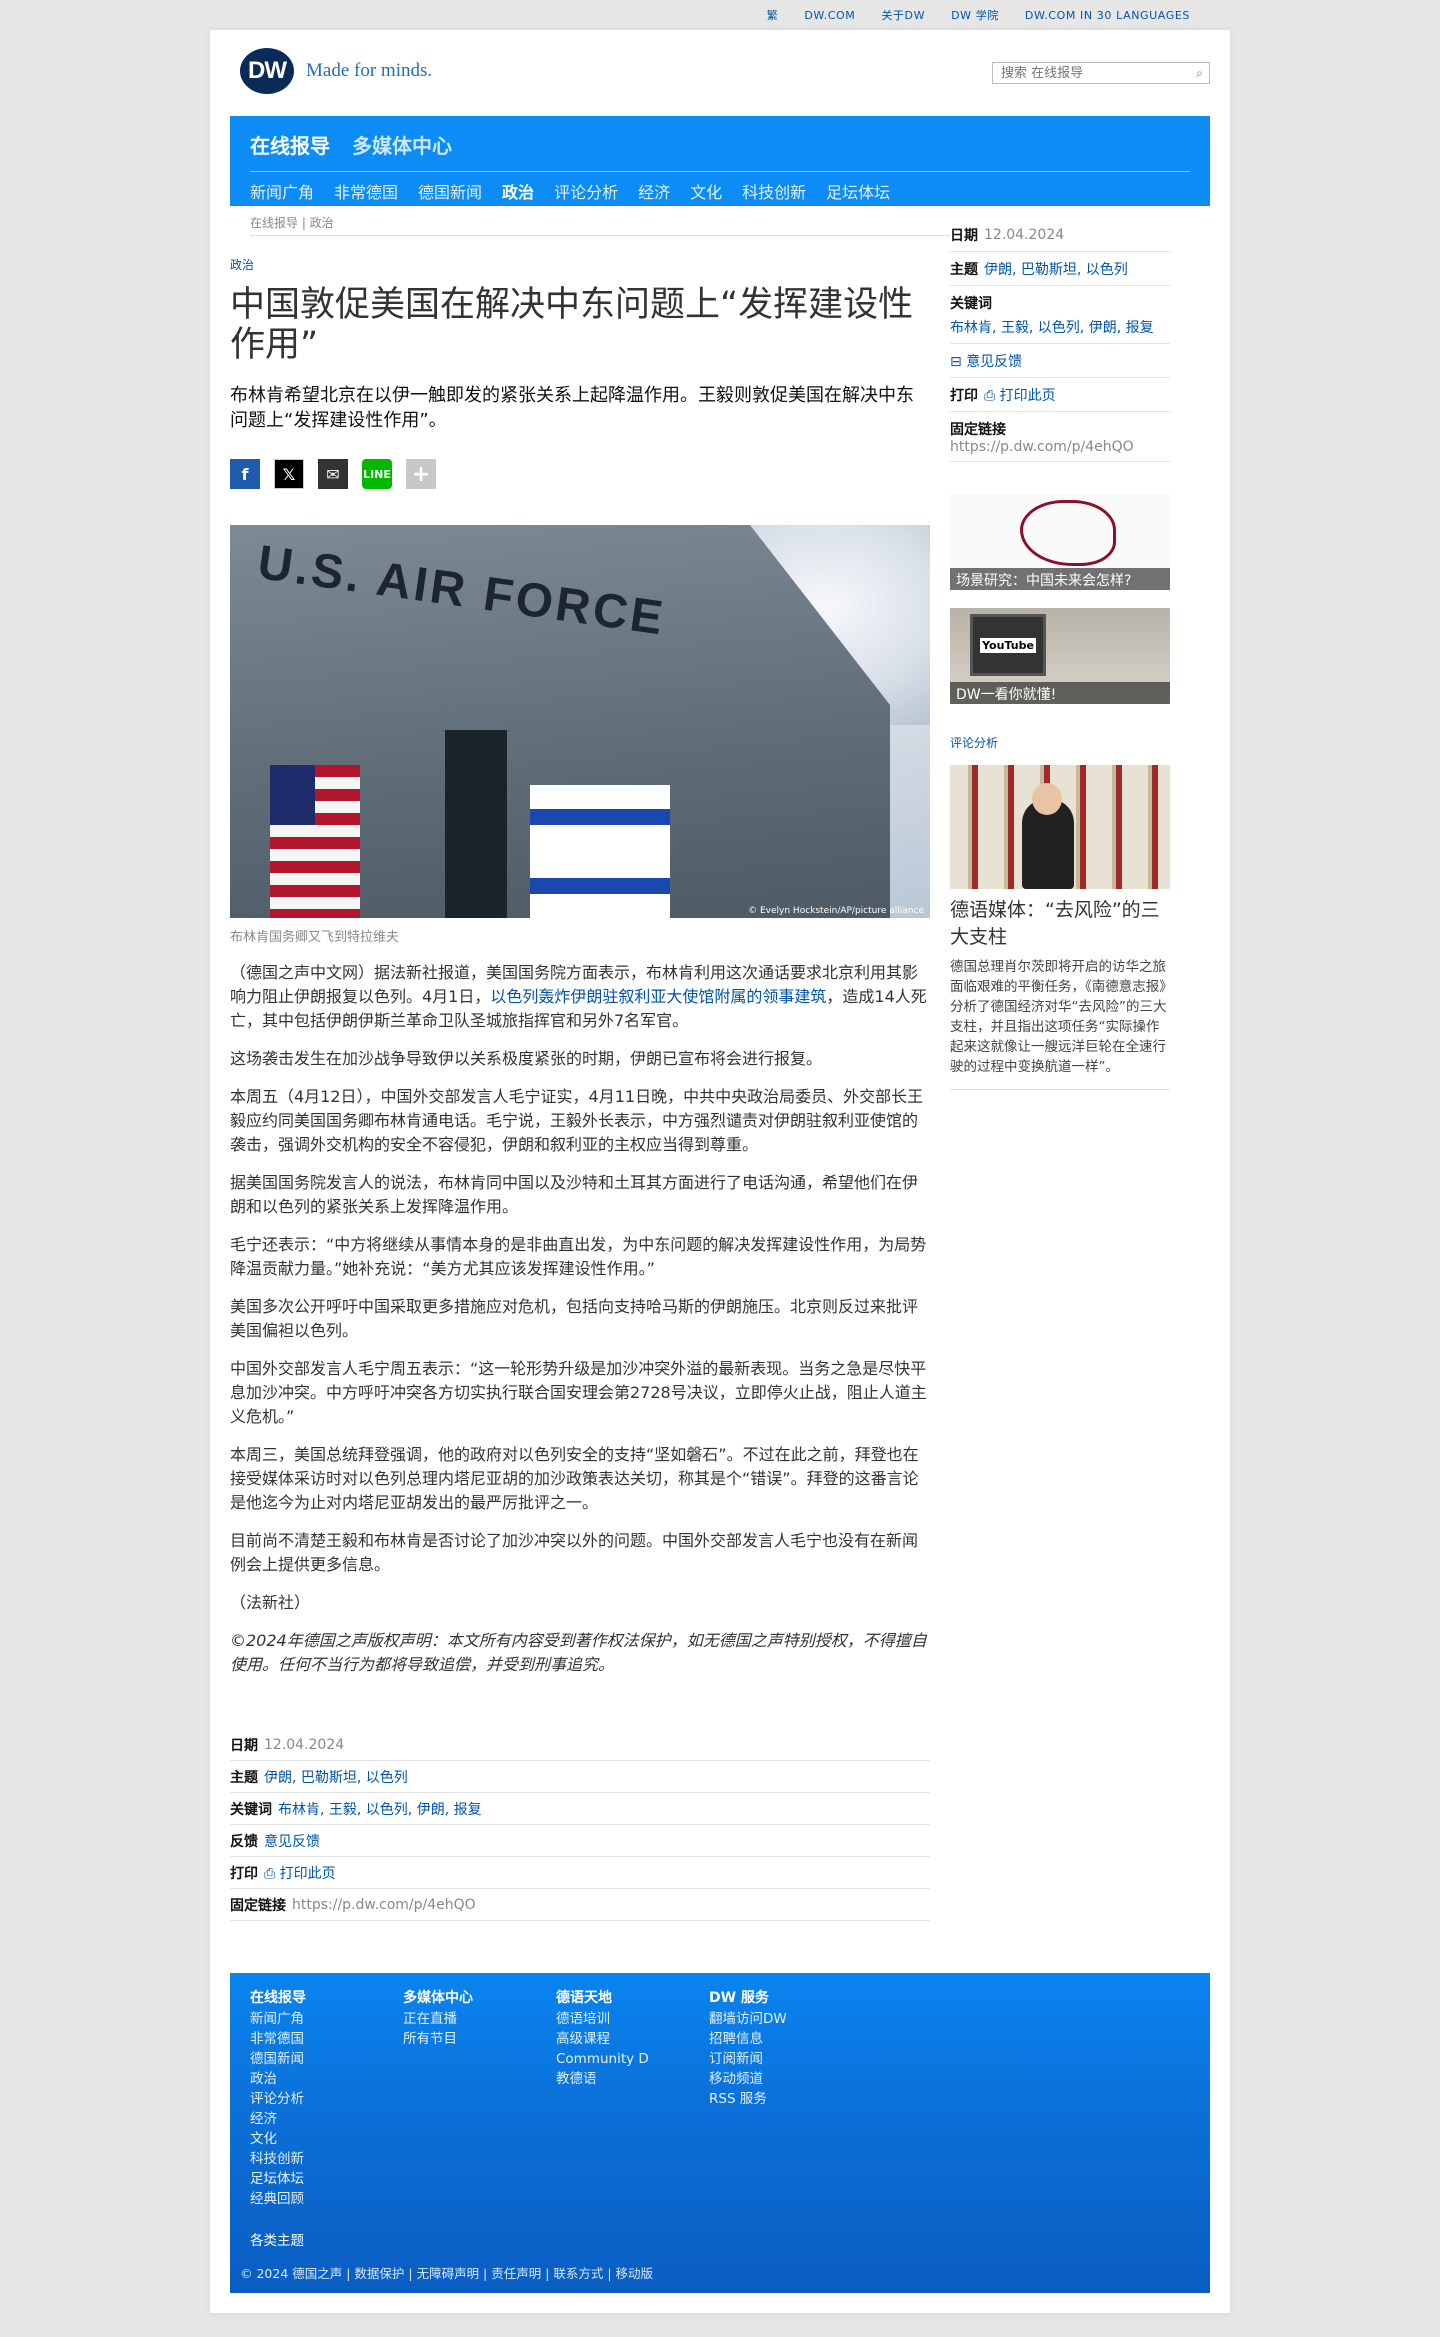 Image resolution: width=1440 pixels, height=2337 pixels. What do you see at coordinates (366, 191) in the screenshot?
I see `nav-sub-germany: 非常德国` at bounding box center [366, 191].